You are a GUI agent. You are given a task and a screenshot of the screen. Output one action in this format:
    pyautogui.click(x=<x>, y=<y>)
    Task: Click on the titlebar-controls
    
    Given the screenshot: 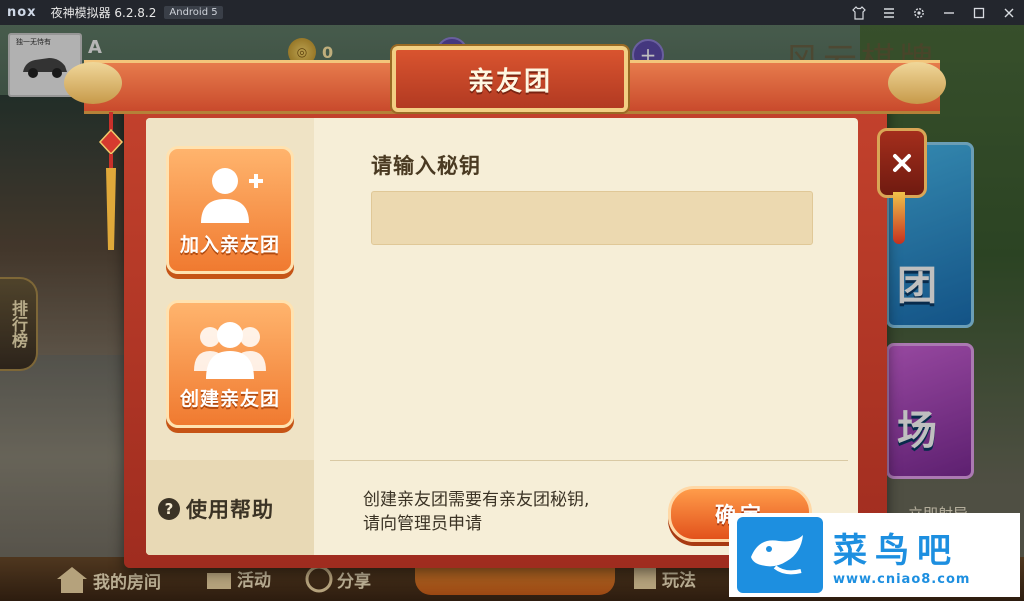 What is the action you would take?
    pyautogui.click(x=934, y=12)
    